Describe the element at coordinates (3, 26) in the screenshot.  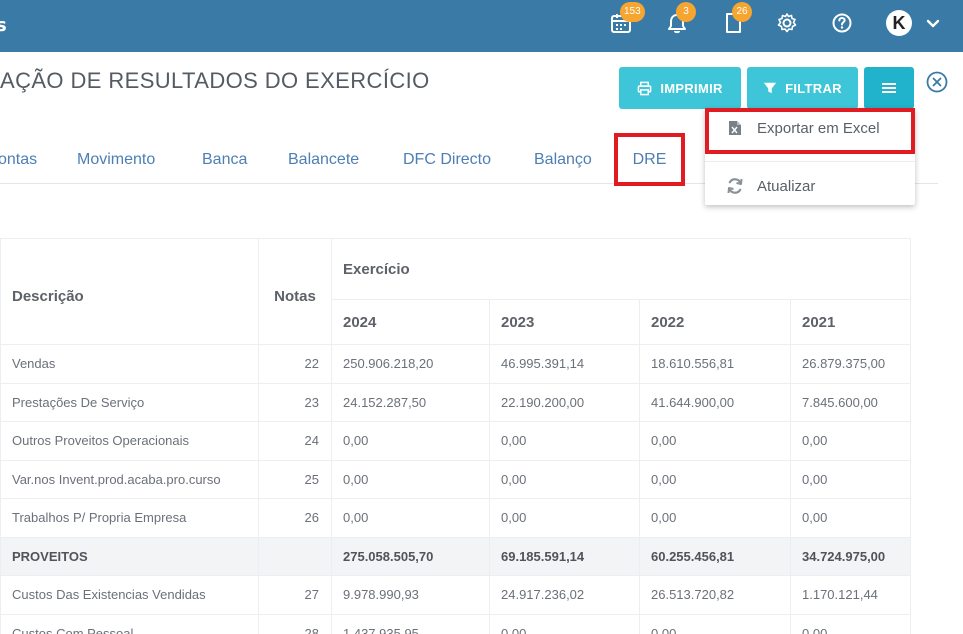
I see `app-logo-fragment: s` at that location.